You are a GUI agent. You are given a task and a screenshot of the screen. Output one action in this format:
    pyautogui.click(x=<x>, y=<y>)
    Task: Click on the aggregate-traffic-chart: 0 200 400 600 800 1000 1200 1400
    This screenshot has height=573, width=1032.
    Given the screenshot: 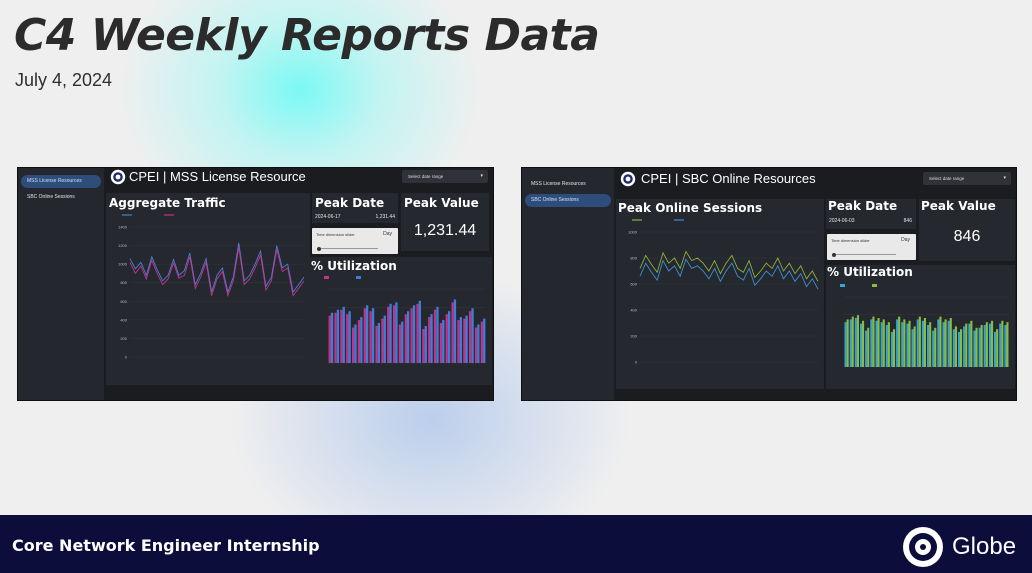 What is the action you would take?
    pyautogui.click(x=211, y=287)
    